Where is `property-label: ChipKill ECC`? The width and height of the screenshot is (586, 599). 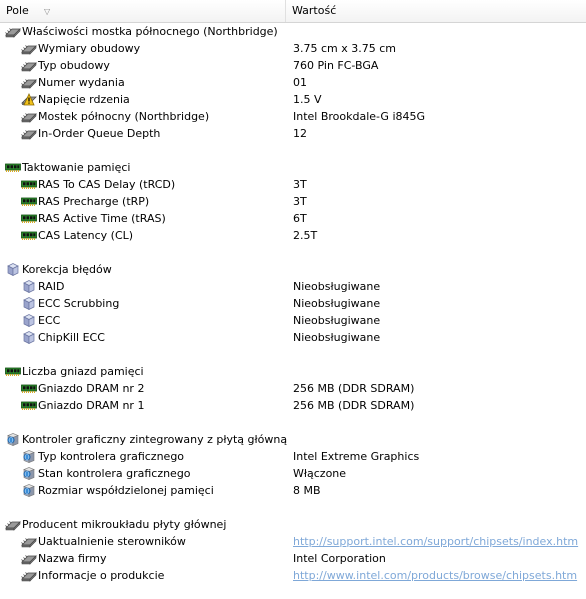
property-label: ChipKill ECC is located at coordinates (71, 337).